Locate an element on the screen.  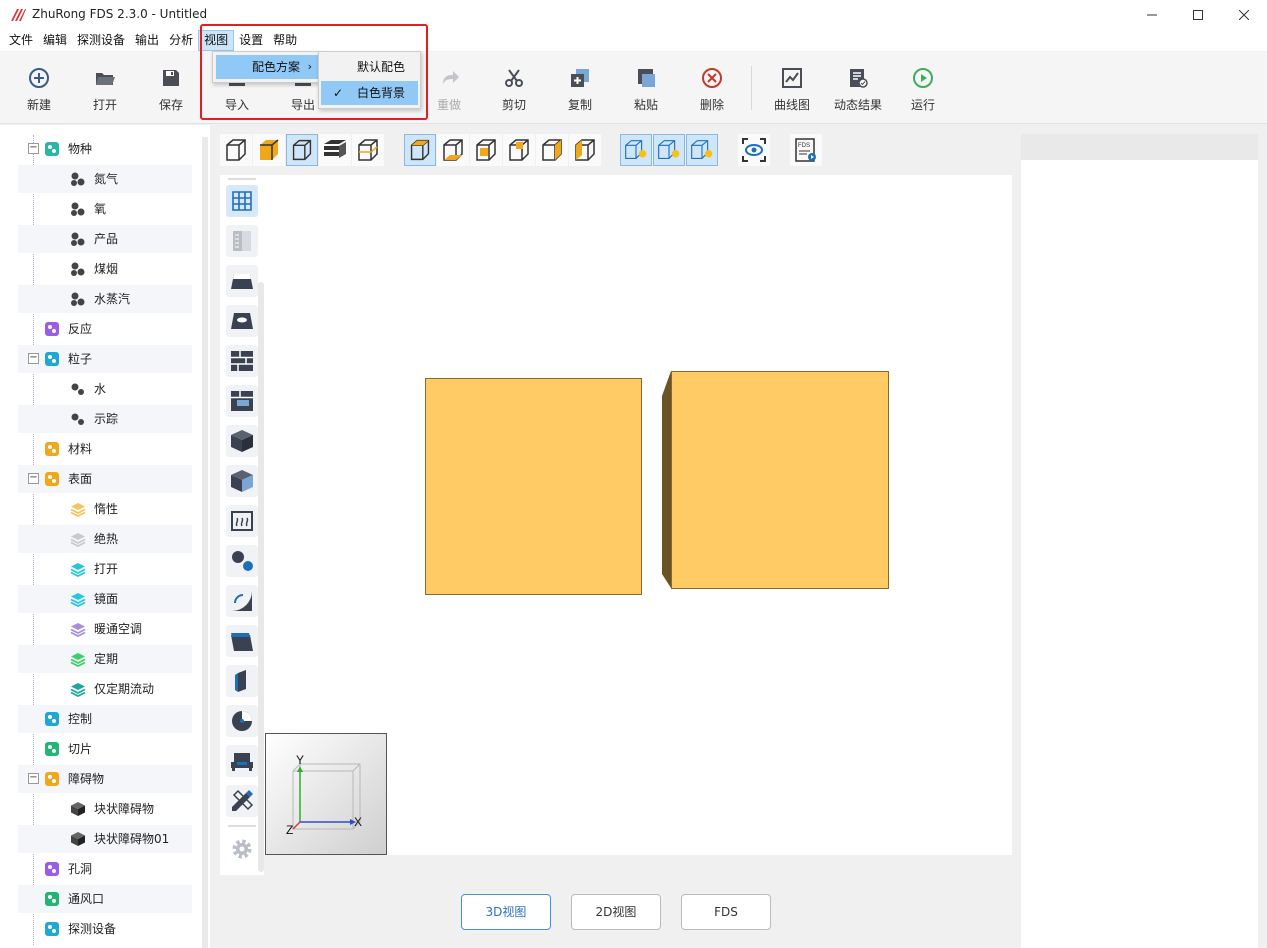
tree-item: 氮气 is located at coordinates (105, 179).